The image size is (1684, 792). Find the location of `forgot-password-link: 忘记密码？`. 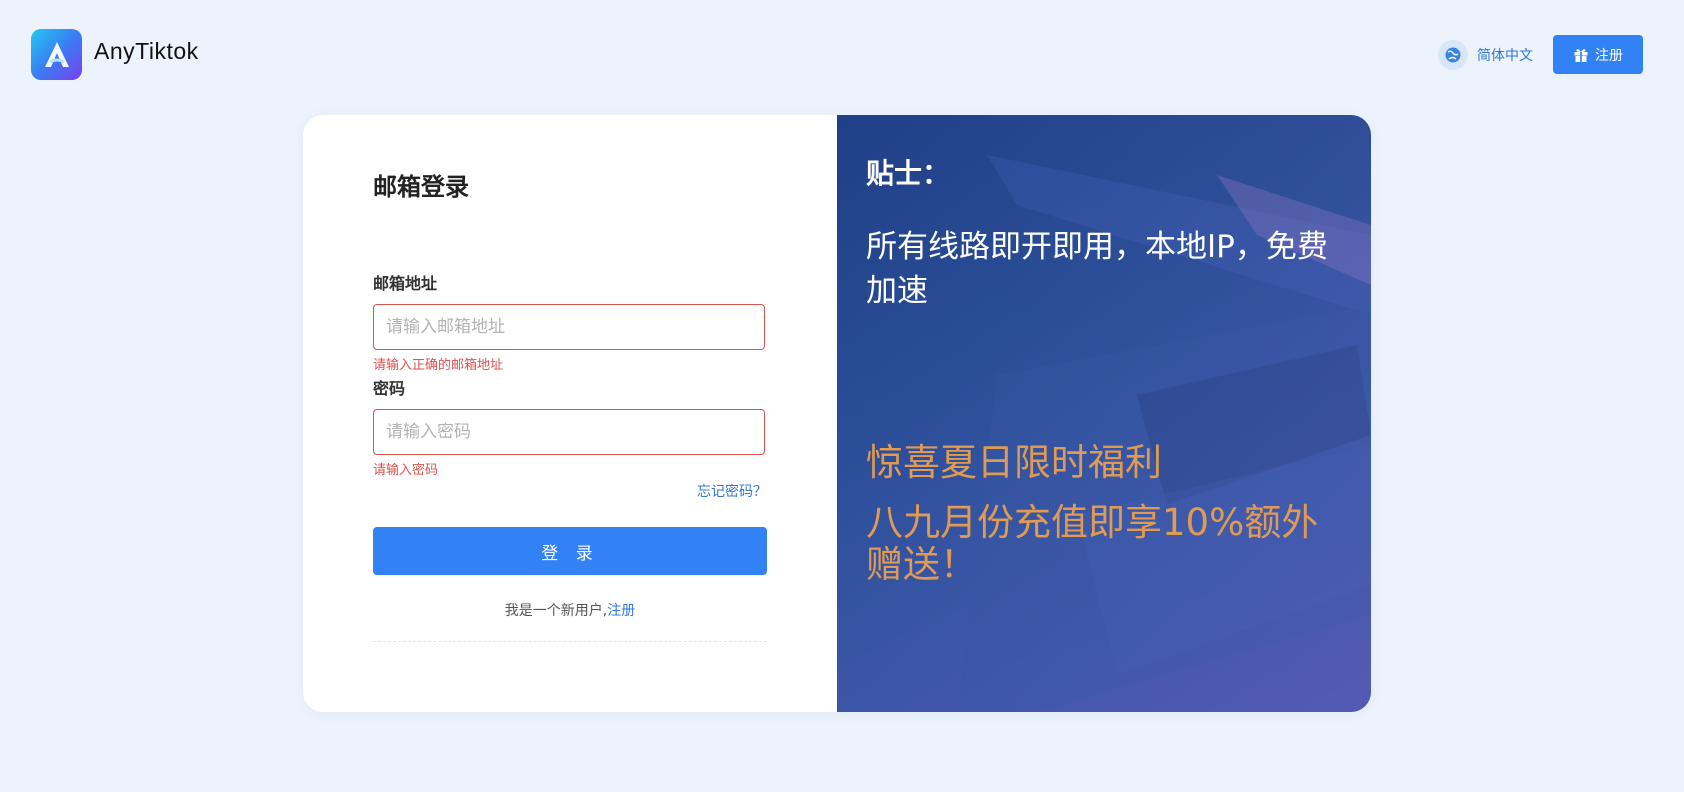

forgot-password-link: 忘记密码？ is located at coordinates (732, 491).